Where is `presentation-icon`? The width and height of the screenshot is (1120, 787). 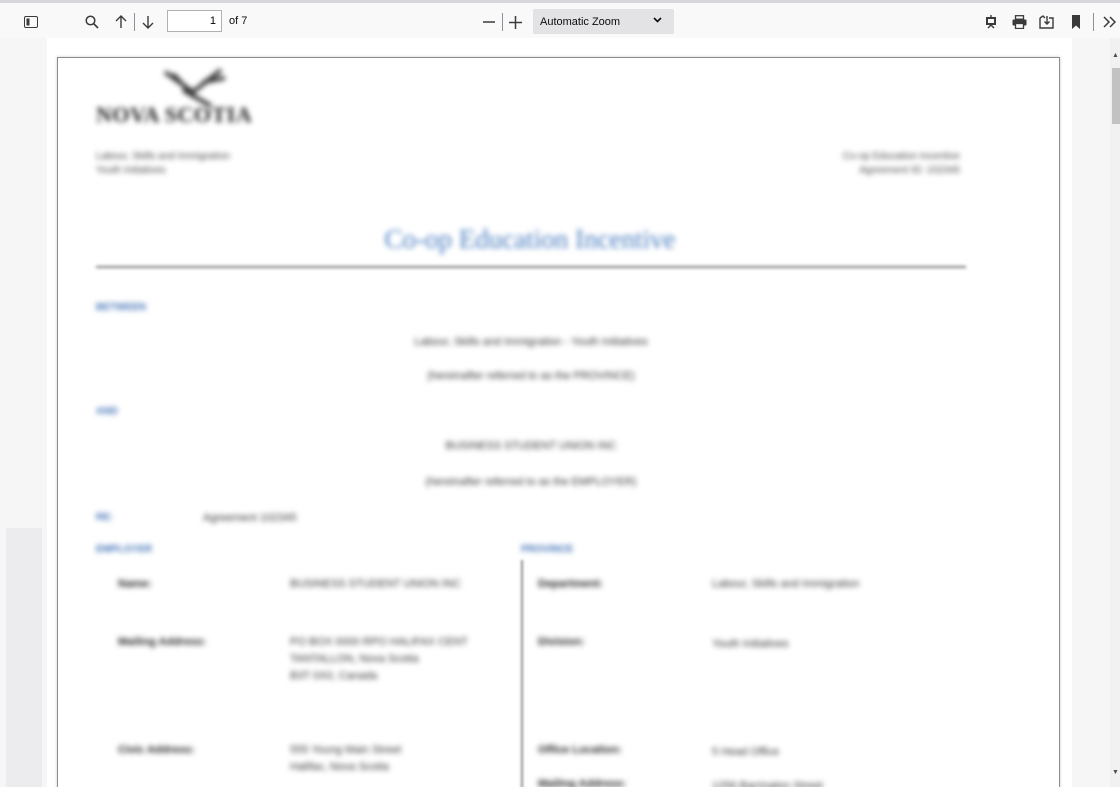
presentation-icon is located at coordinates (991, 22).